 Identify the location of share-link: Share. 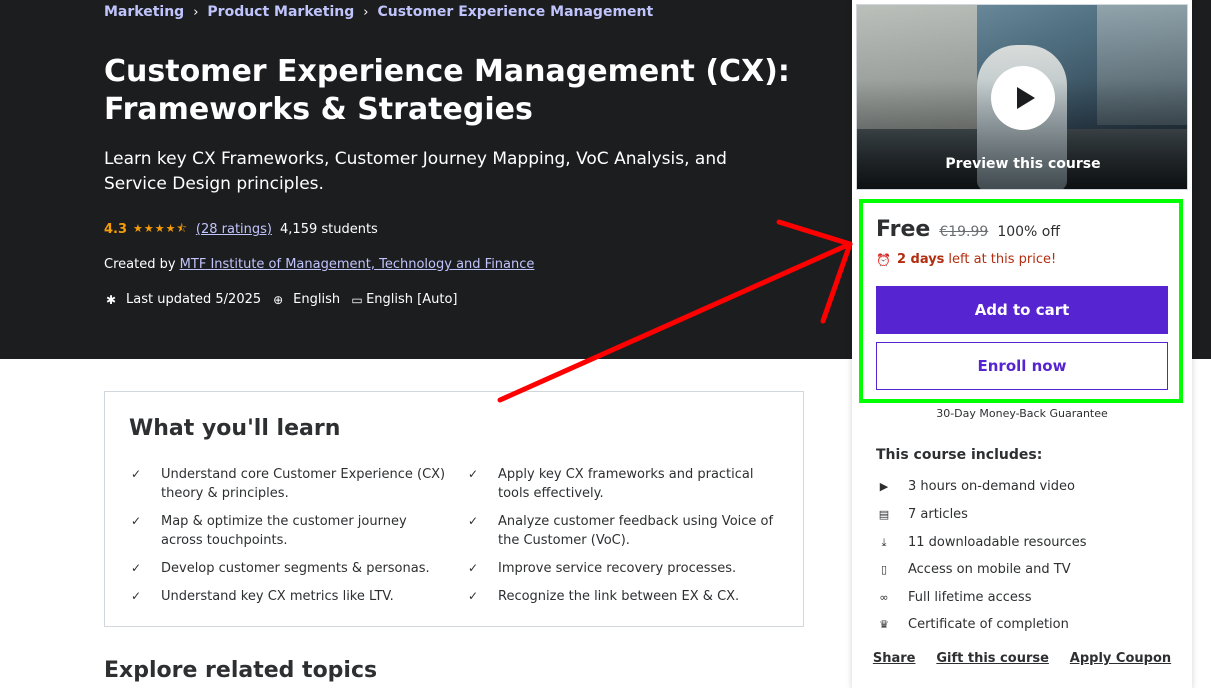
(894, 658).